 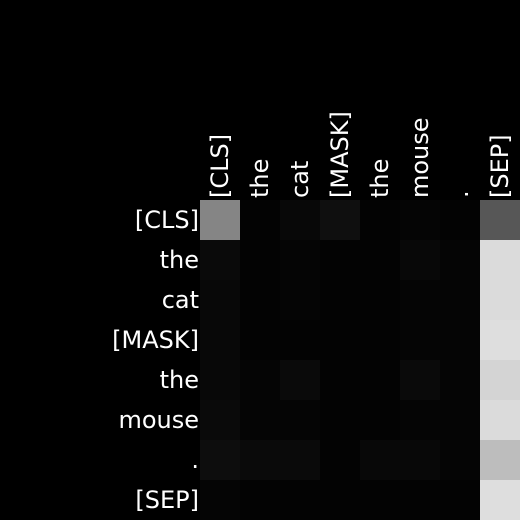 What do you see at coordinates (380, 380) in the screenshot?
I see `heatmap-cell-r4-c4` at bounding box center [380, 380].